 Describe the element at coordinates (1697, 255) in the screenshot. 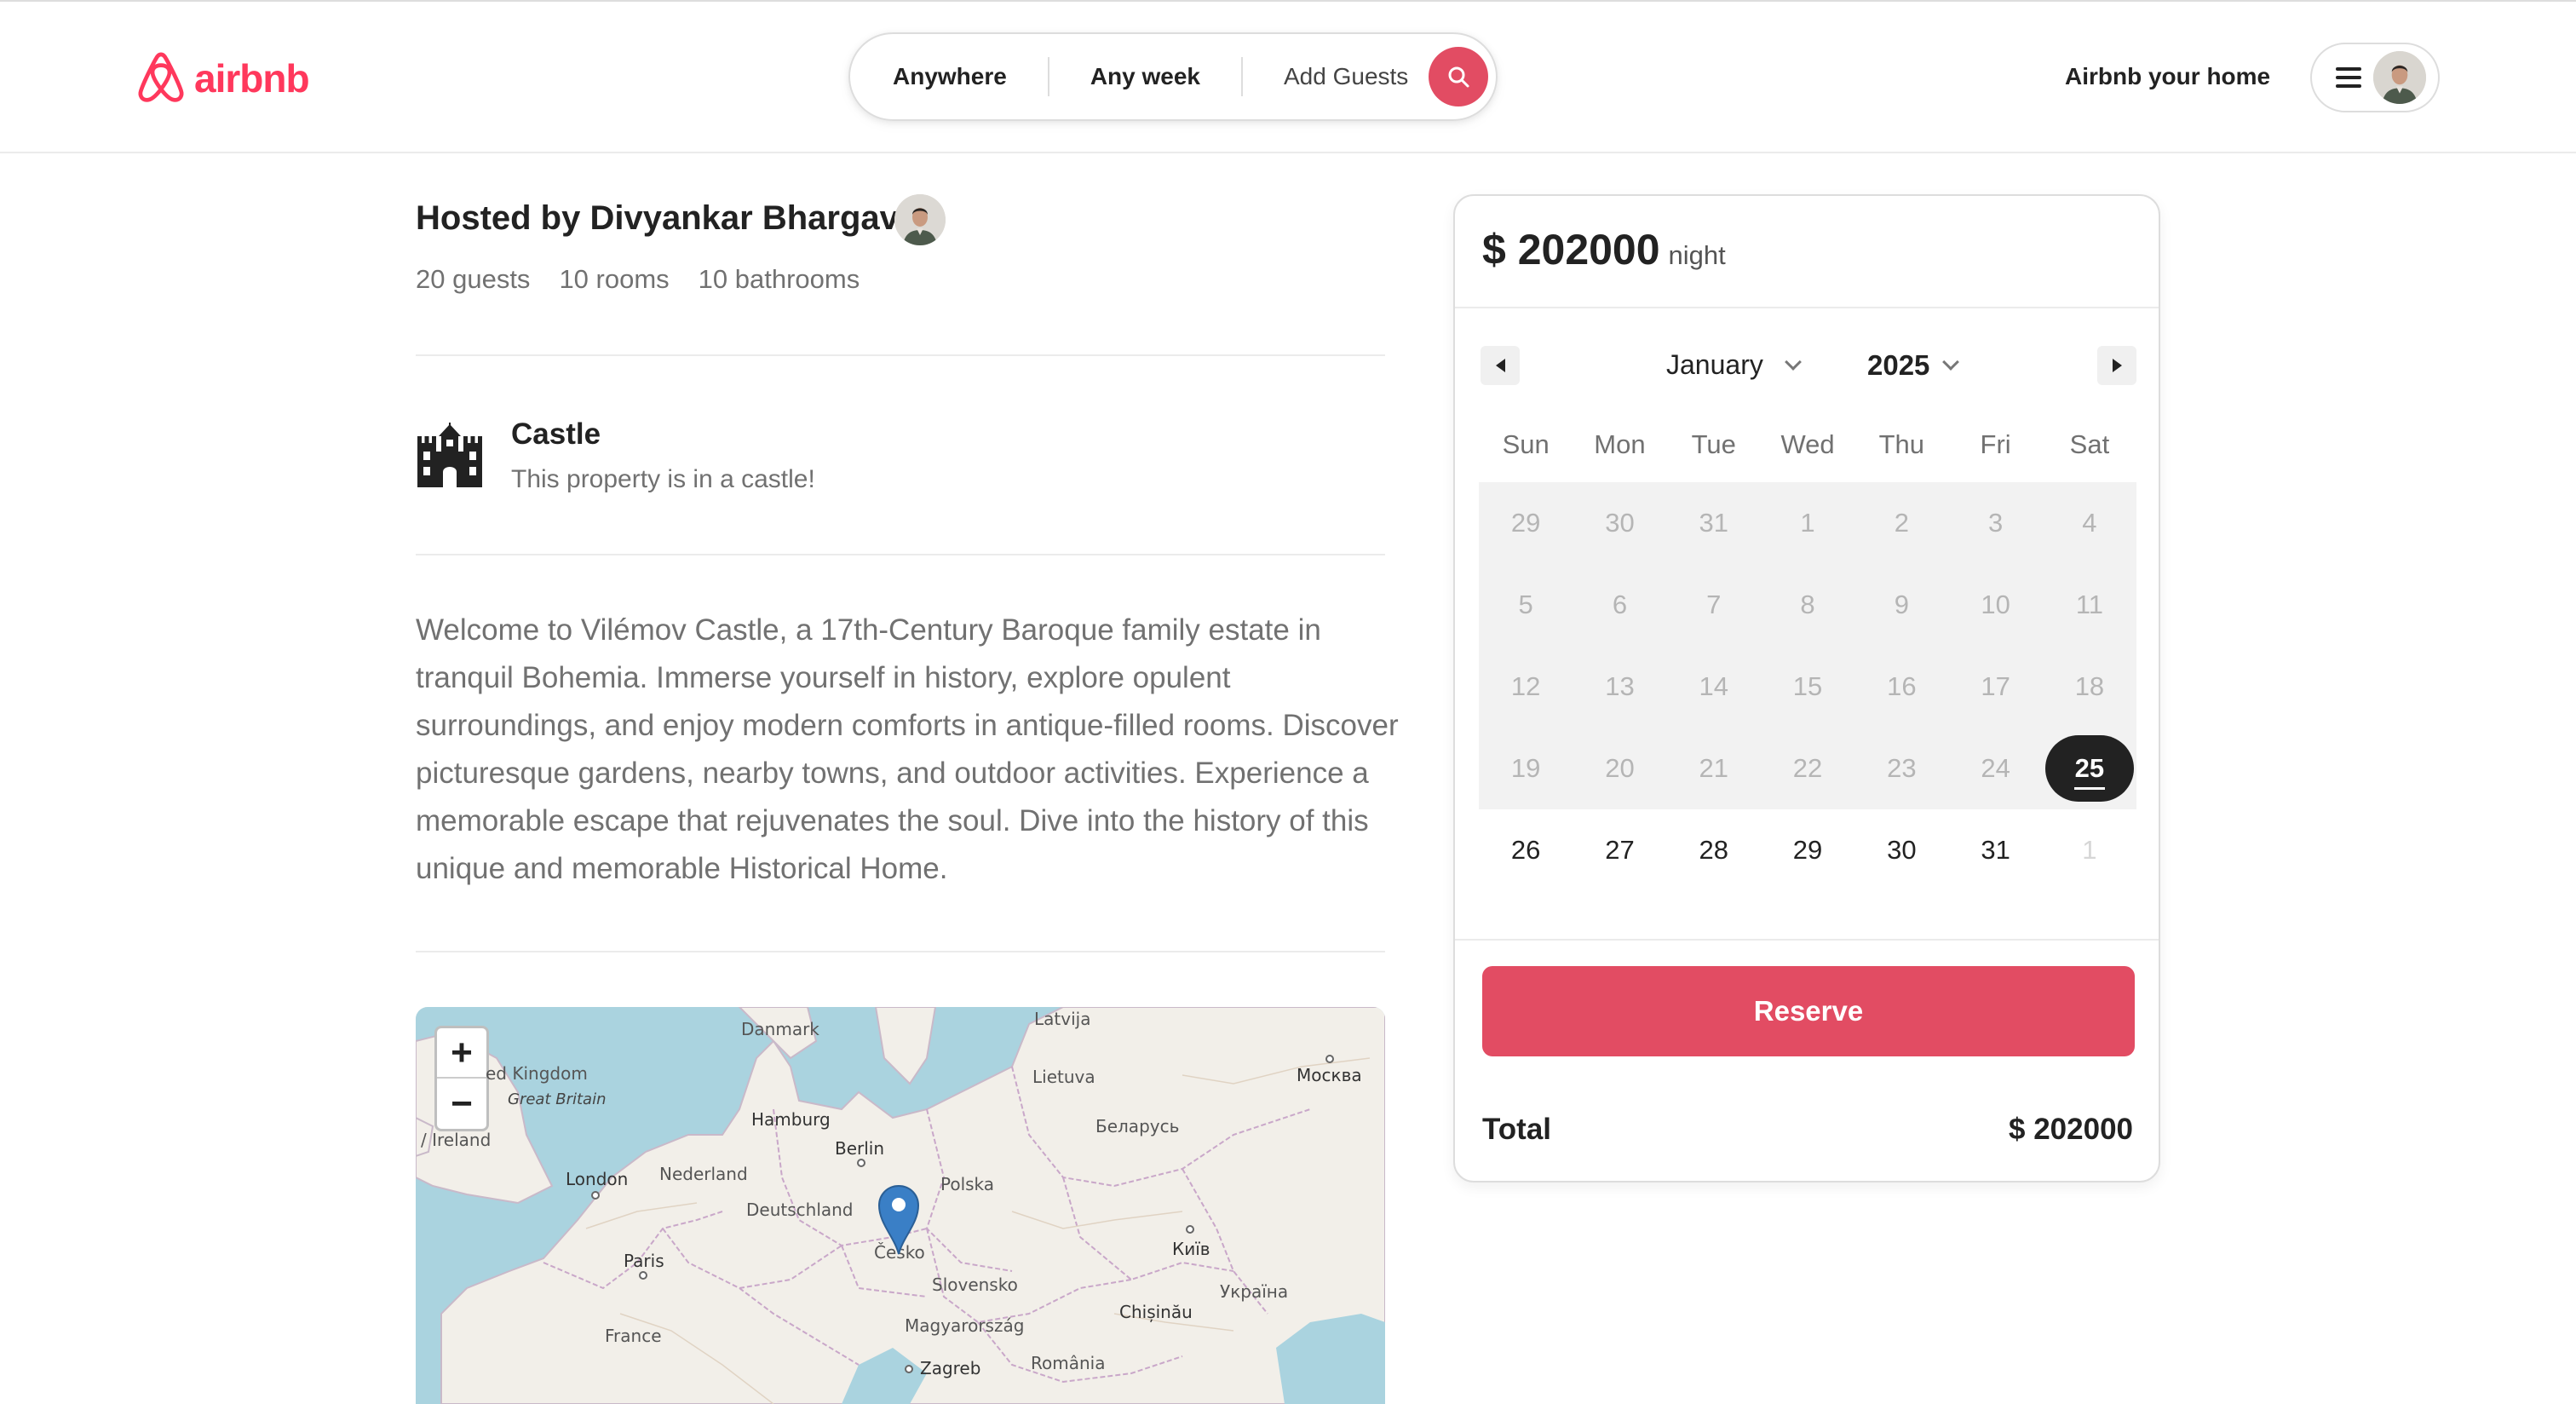

I see `price-unit: night` at that location.